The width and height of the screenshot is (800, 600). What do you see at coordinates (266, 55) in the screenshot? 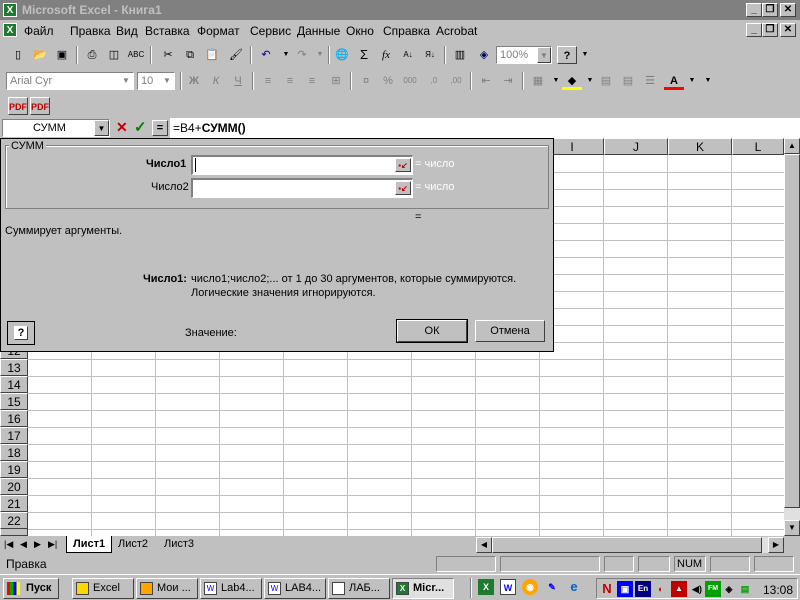
I see `undo-icon: ↶` at bounding box center [266, 55].